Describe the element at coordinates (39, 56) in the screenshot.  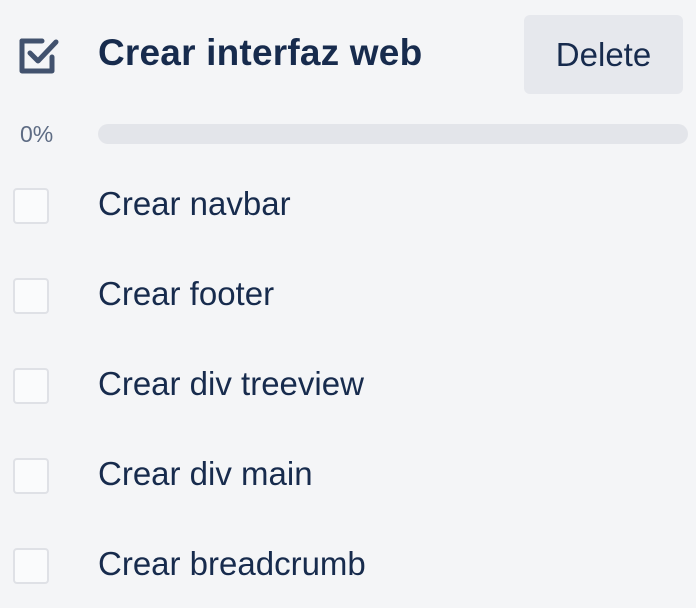
I see `checklist-icon` at that location.